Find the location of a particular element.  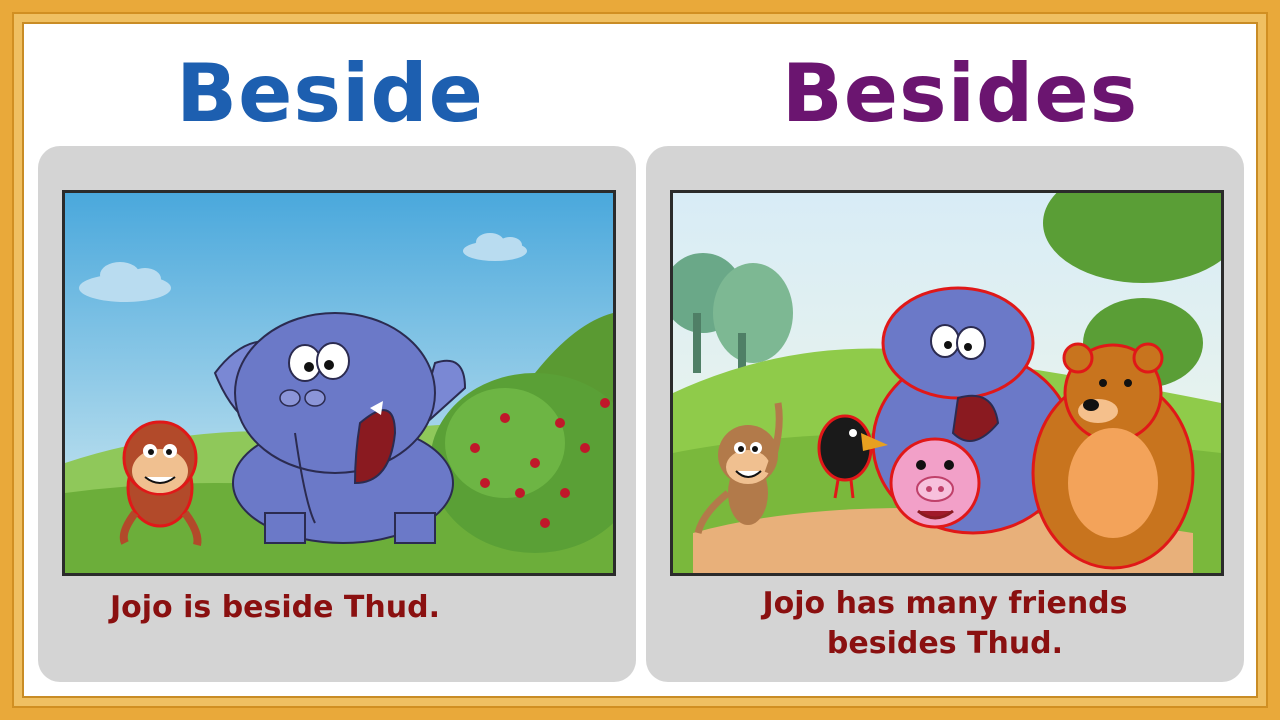

pig is located at coordinates (935, 483).